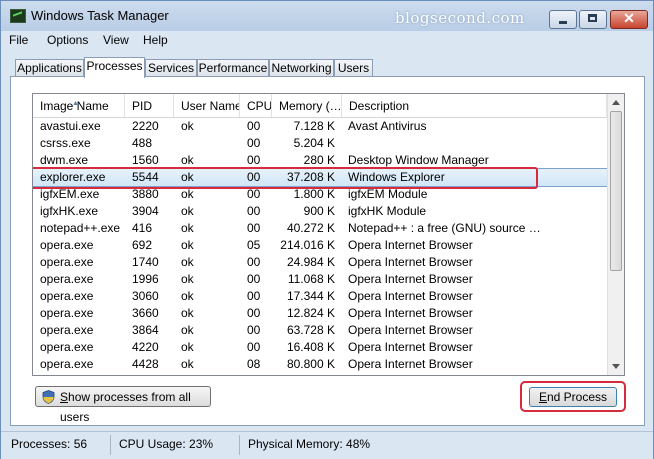 Image resolution: width=654 pixels, height=459 pixels. Describe the element at coordinates (142, 228) in the screenshot. I see `cell-pid: 416` at that location.